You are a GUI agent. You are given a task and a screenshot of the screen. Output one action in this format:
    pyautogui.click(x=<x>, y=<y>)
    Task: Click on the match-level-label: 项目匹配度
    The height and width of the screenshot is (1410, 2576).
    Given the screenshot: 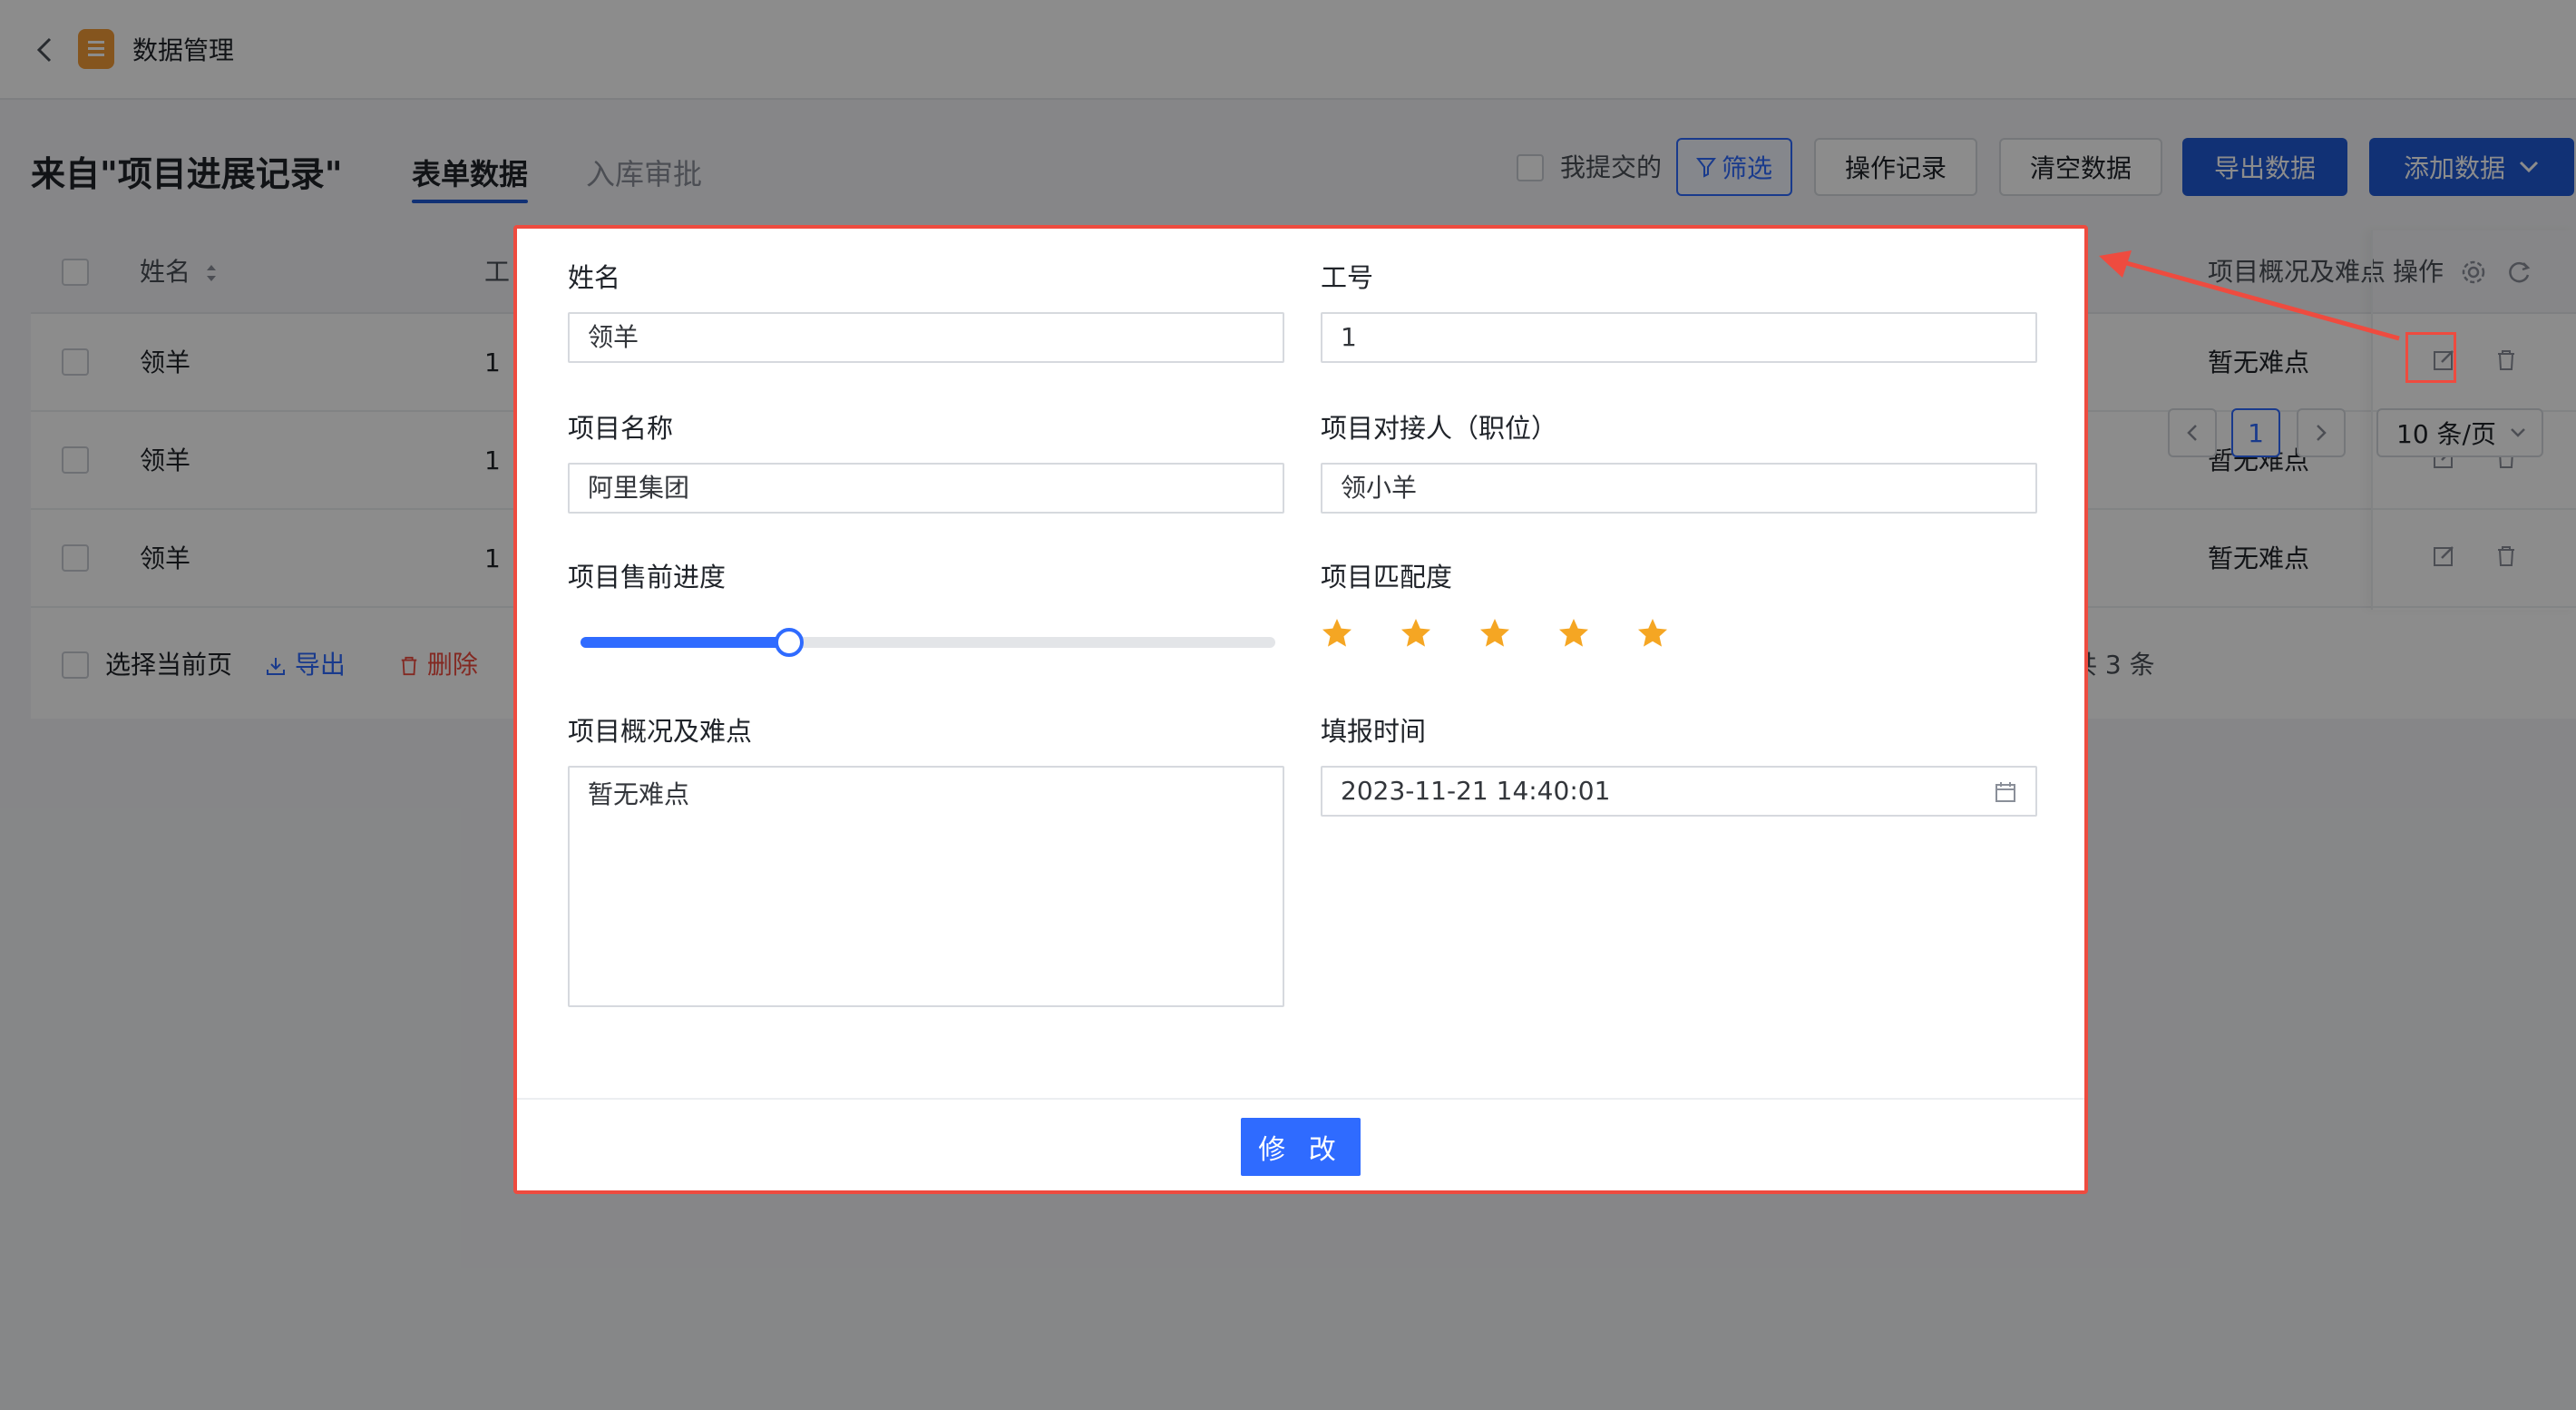 What is the action you would take?
    pyautogui.click(x=1387, y=577)
    